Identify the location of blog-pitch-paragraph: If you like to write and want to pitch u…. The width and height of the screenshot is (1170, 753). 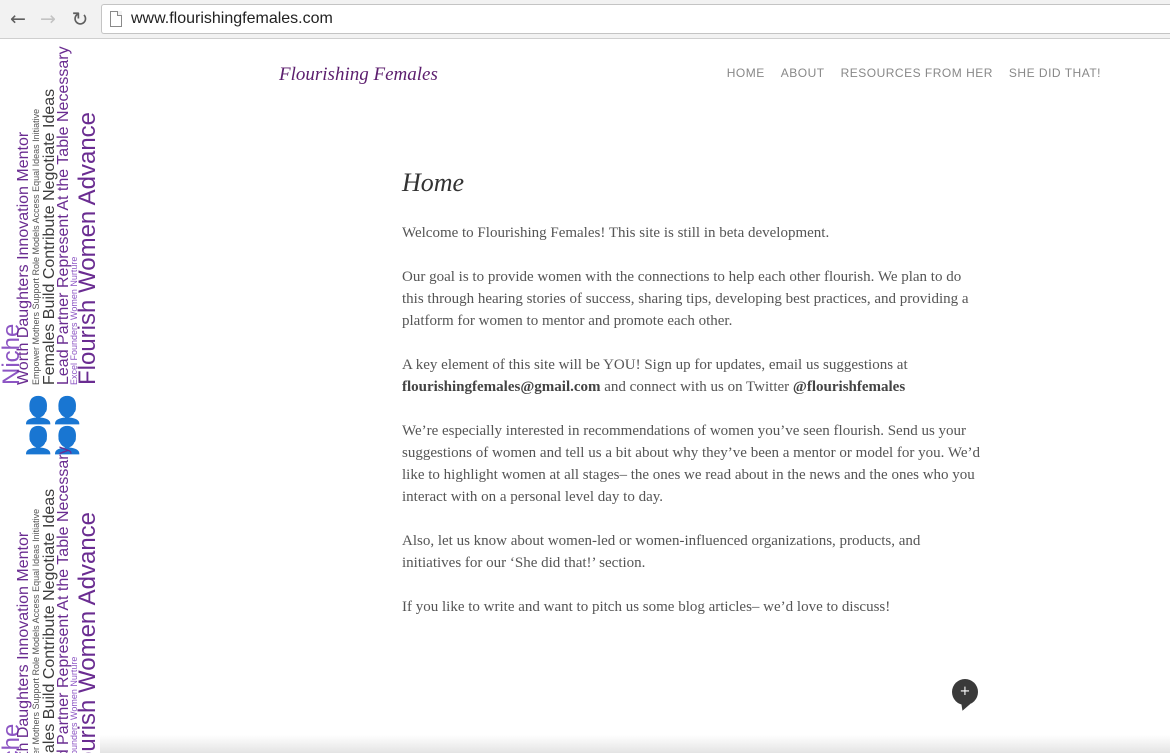
(646, 607).